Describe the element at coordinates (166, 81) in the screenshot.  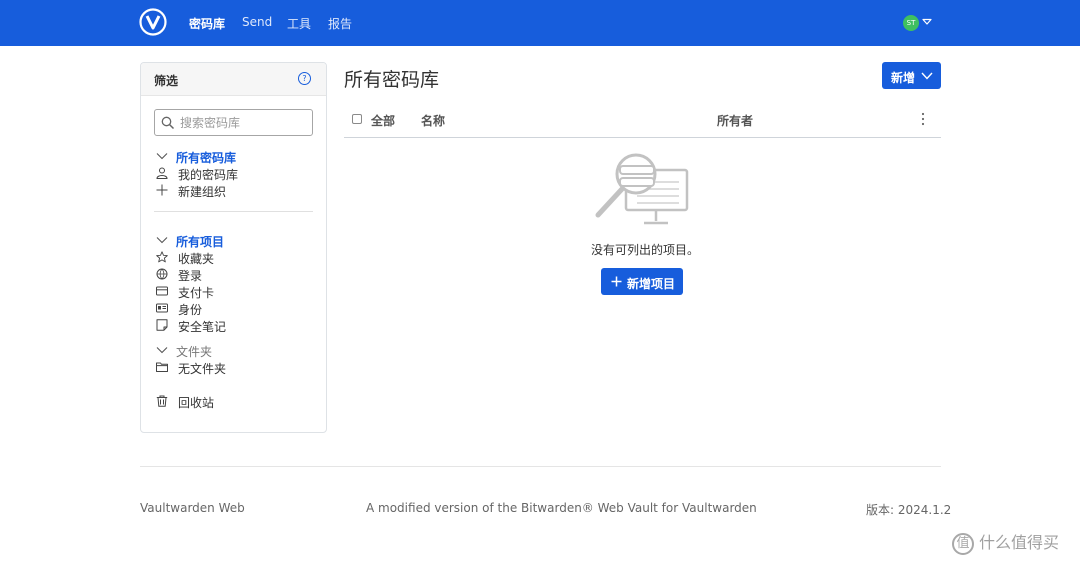
I see `sidebar-title: 筛选` at that location.